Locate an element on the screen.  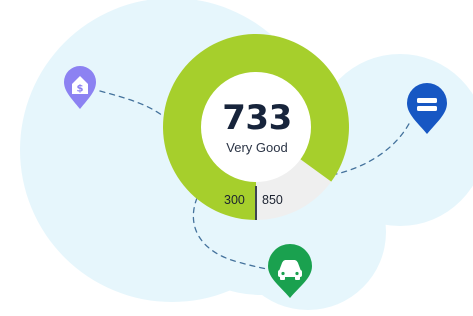
credit-score-value: 733 is located at coordinates (257, 118).